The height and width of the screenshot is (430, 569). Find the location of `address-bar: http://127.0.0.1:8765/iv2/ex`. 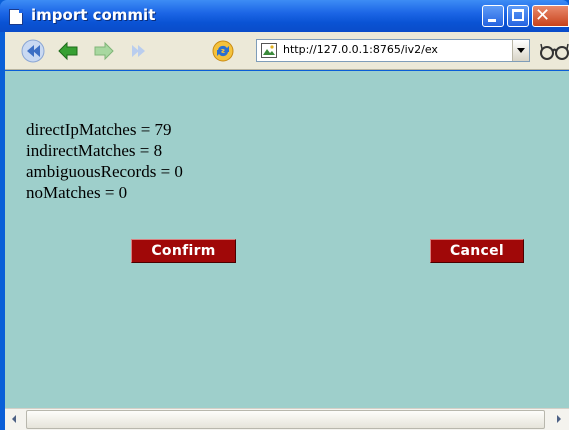

address-bar: http://127.0.0.1:8765/iv2/ex is located at coordinates (393, 50).